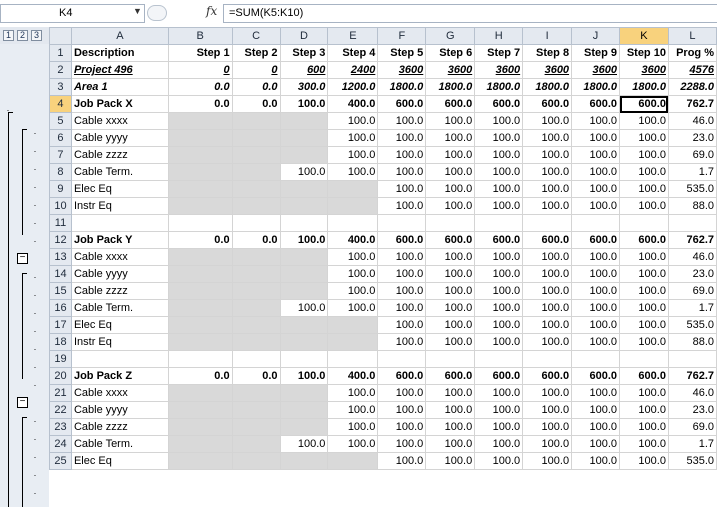 The image size is (717, 507). Describe the element at coordinates (60, 461) in the screenshot. I see `row-header: 25` at that location.